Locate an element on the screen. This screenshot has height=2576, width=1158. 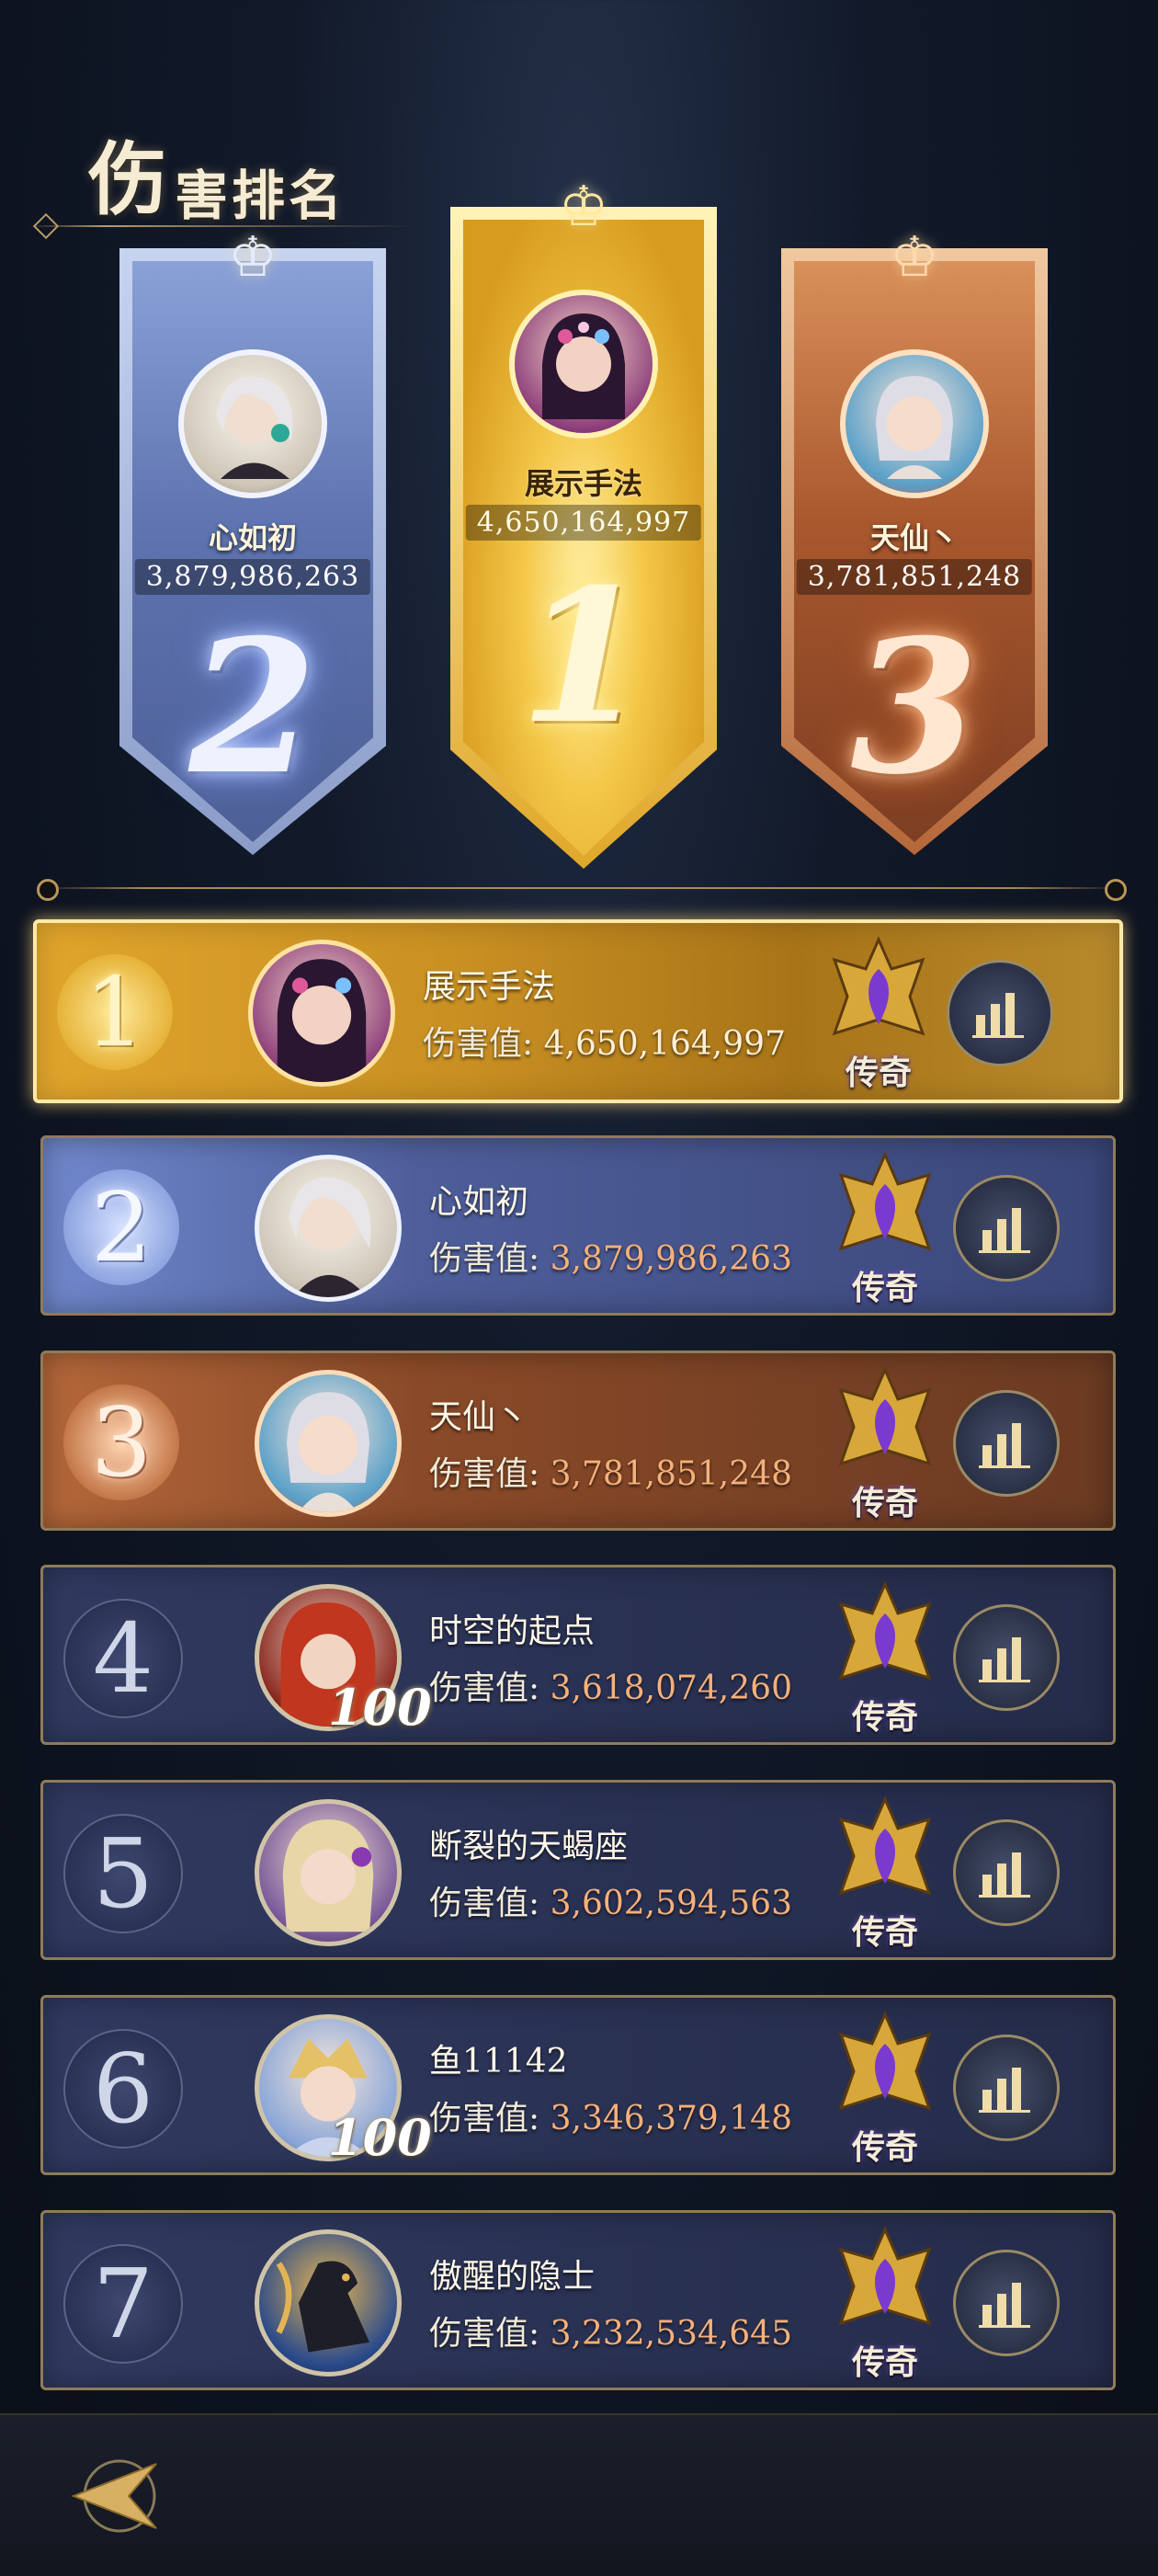
rank-row-3: 3 天仙丶 伤害值: 3,781,851,248 传奇 is located at coordinates (578, 1441).